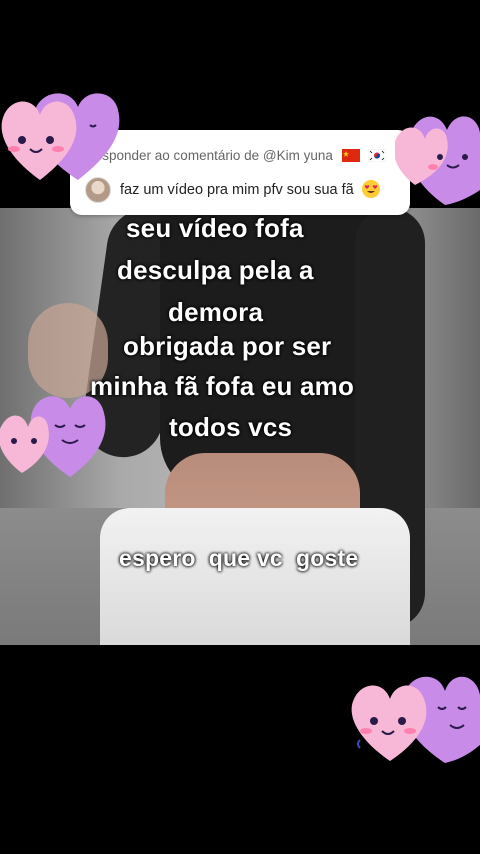 Image resolution: width=480 pixels, height=854 pixels. What do you see at coordinates (236, 155) in the screenshot?
I see `reply-header: Responder ao comentário de @Kim yuna` at bounding box center [236, 155].